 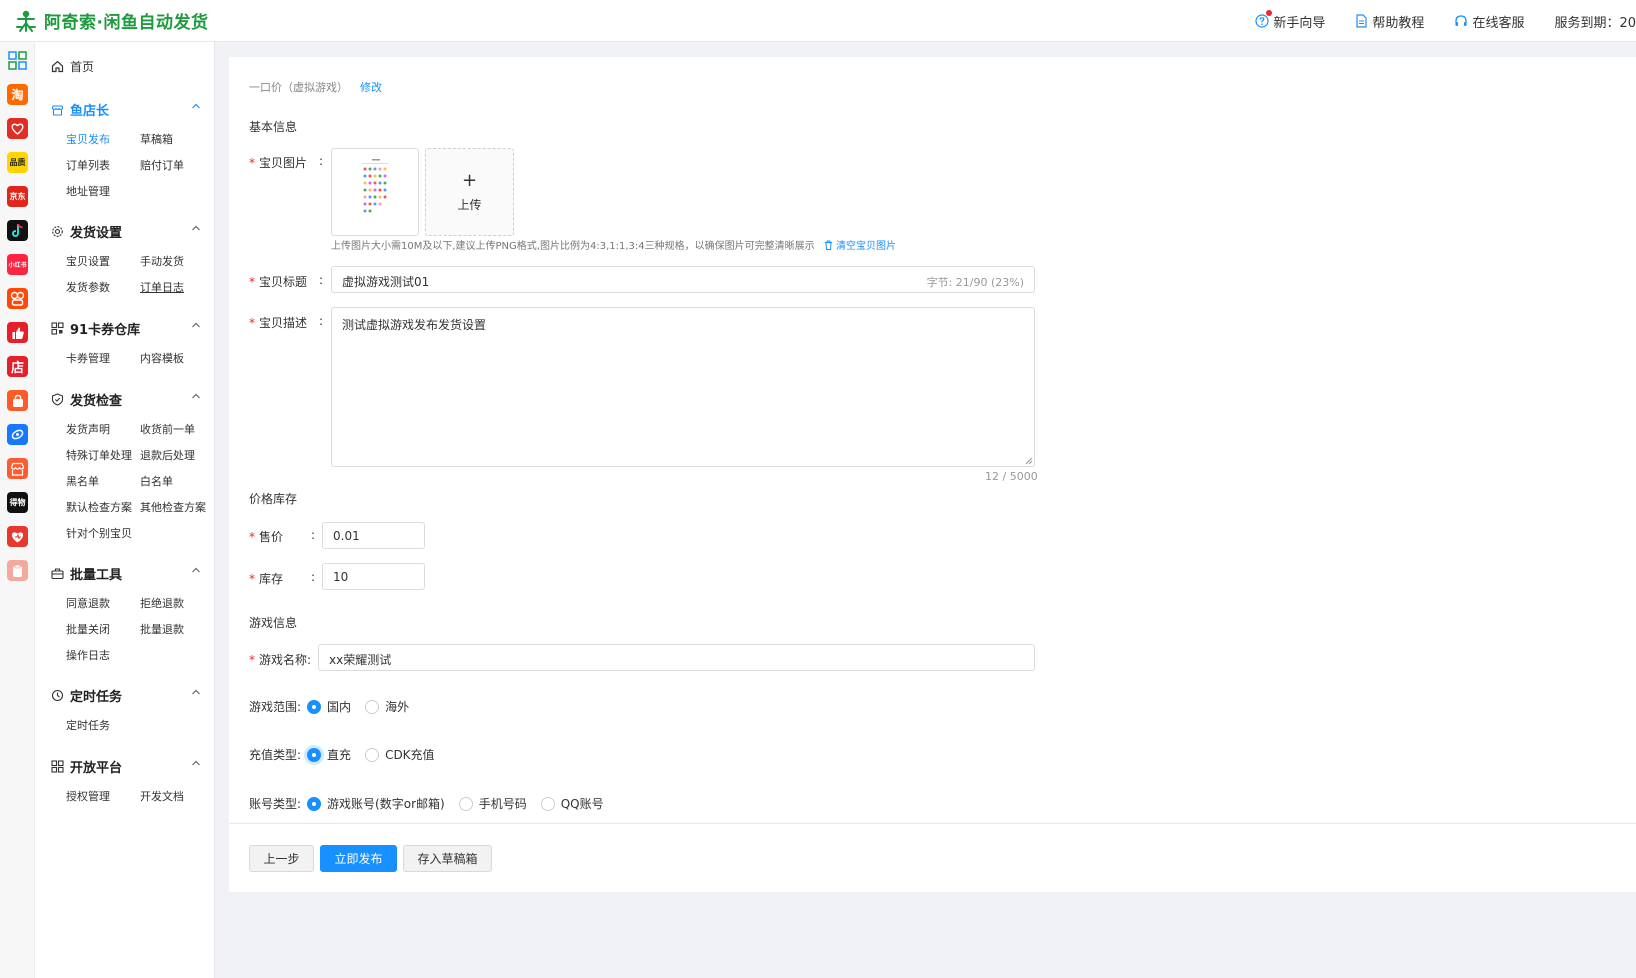 What do you see at coordinates (860, 246) in the screenshot?
I see `clear-images-link: 清空宝贝图片` at bounding box center [860, 246].